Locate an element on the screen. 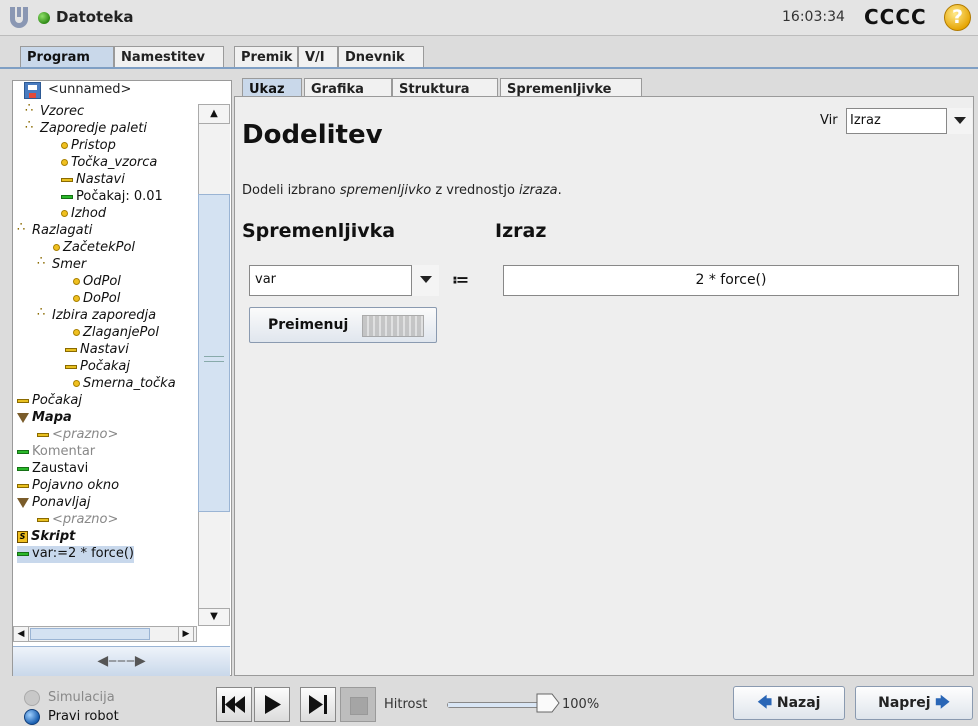  back-button-label: Nazaj is located at coordinates (798, 703).